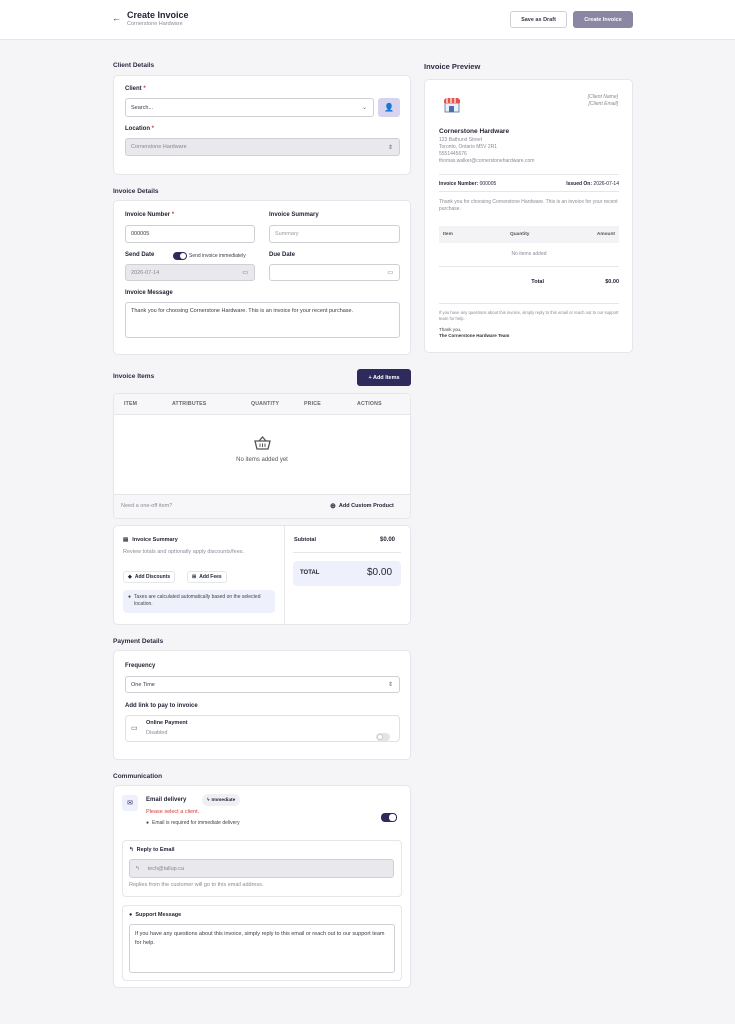 The height and width of the screenshot is (1024, 735). I want to click on reply-email-input: ↰ tech@tallup.ca, so click(261, 868).